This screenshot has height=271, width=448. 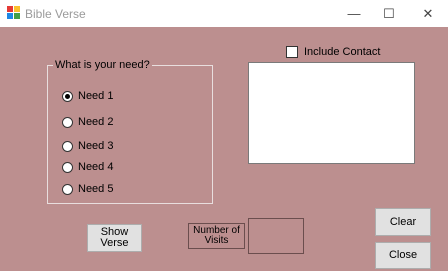 I want to click on radio-label: Need 5, so click(x=96, y=189).